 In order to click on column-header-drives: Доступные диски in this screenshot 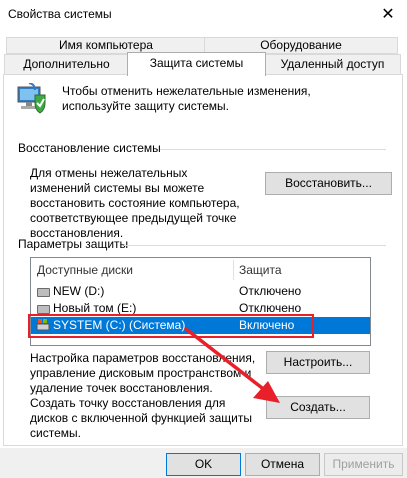, I will do `click(132, 270)`.